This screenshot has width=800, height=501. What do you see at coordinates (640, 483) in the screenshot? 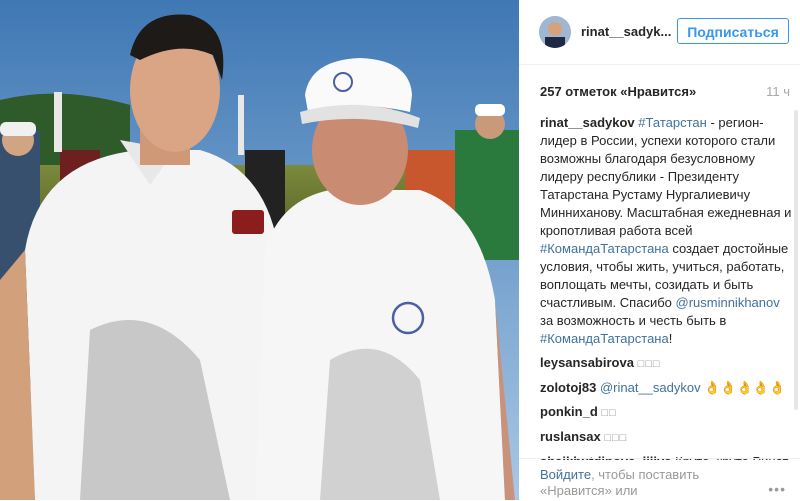
I see `login-prompt: Войдите, чтобы поставить «Нравится» или` at bounding box center [640, 483].